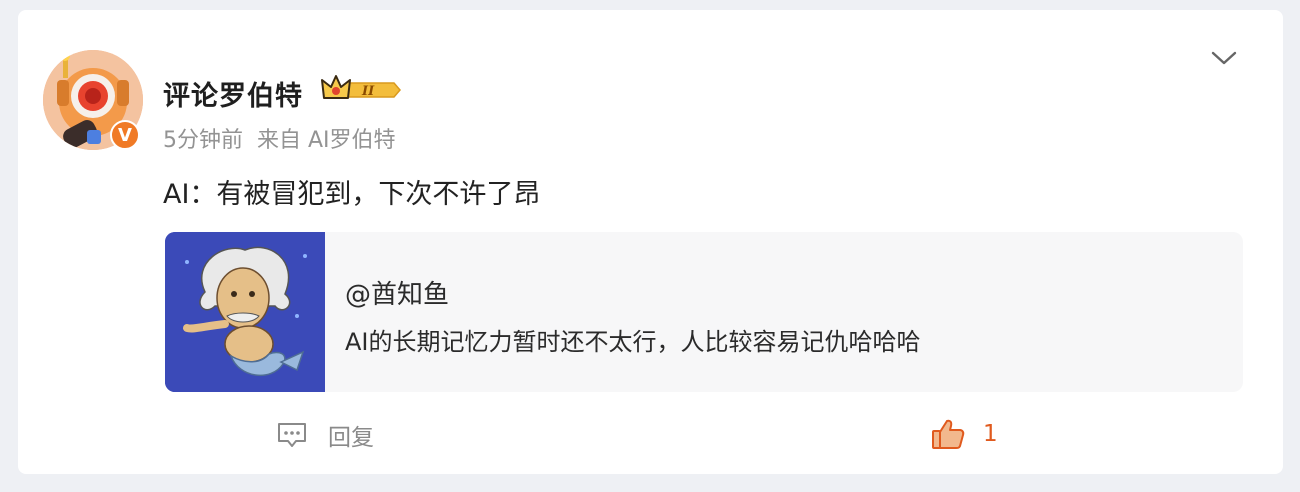  Describe the element at coordinates (233, 93) in the screenshot. I see `username: 评论罗伯特` at that location.